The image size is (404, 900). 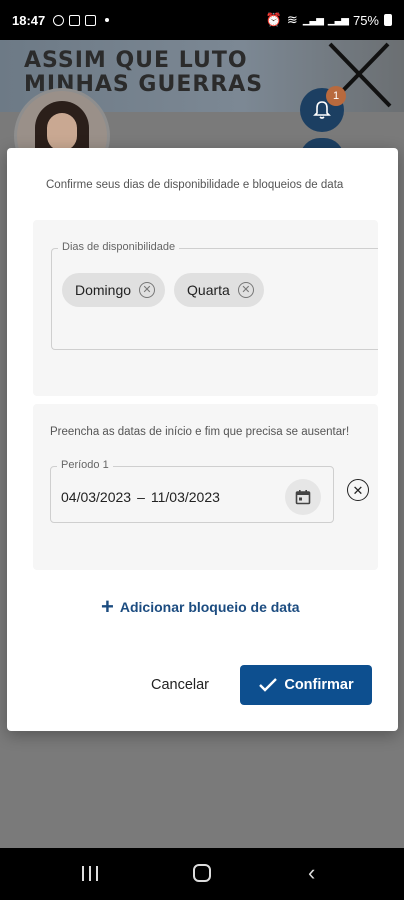 What do you see at coordinates (209, 607) in the screenshot?
I see `add-date-block-label: Adicionar bloqueio de data` at bounding box center [209, 607].